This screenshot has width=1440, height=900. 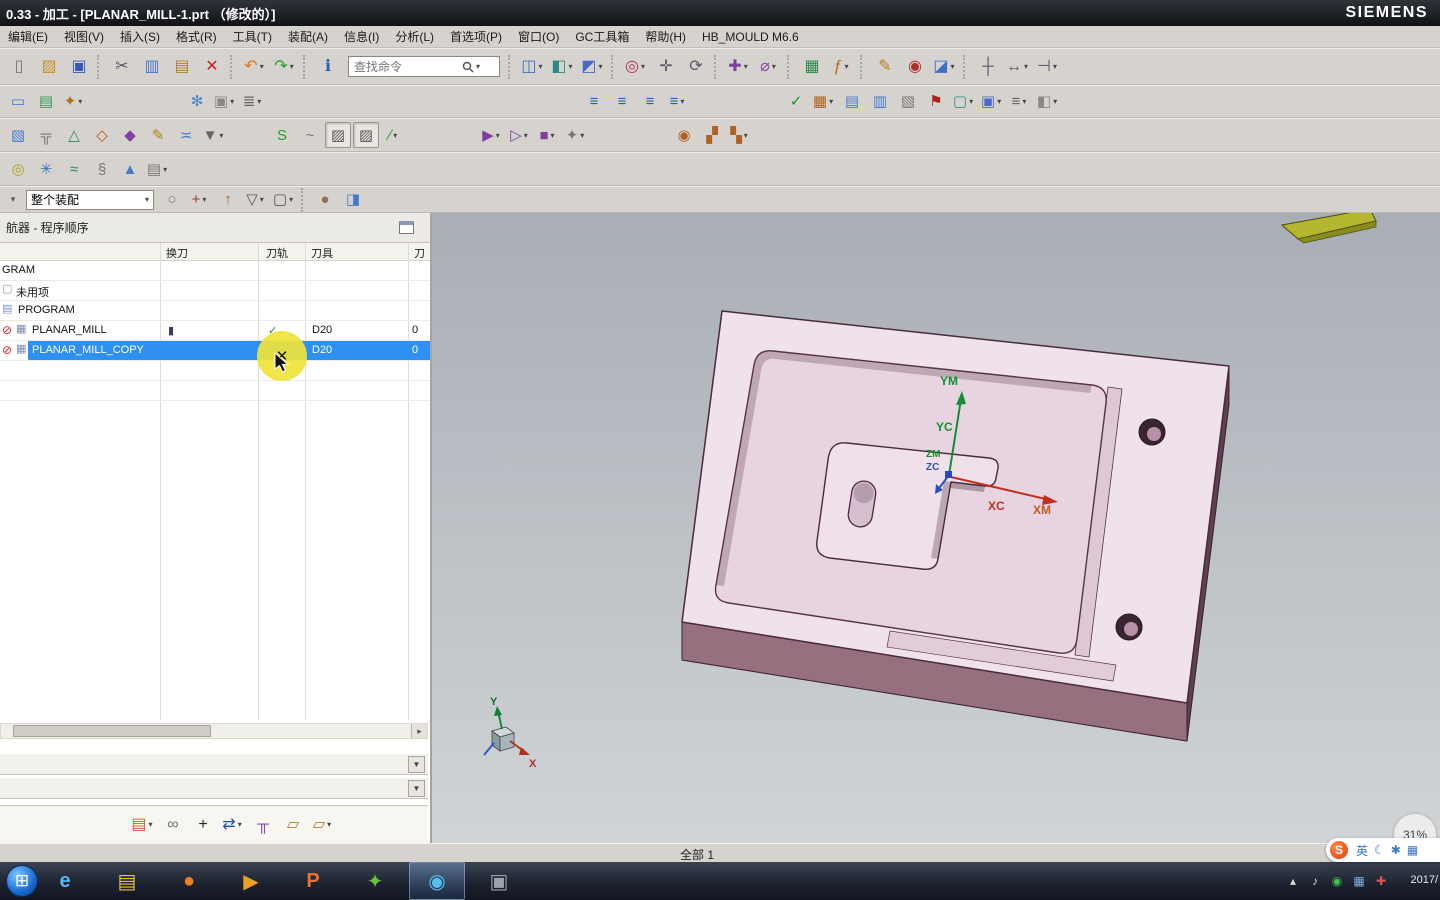 I want to click on tray-expand-icon: ▴, so click(x=1293, y=881).